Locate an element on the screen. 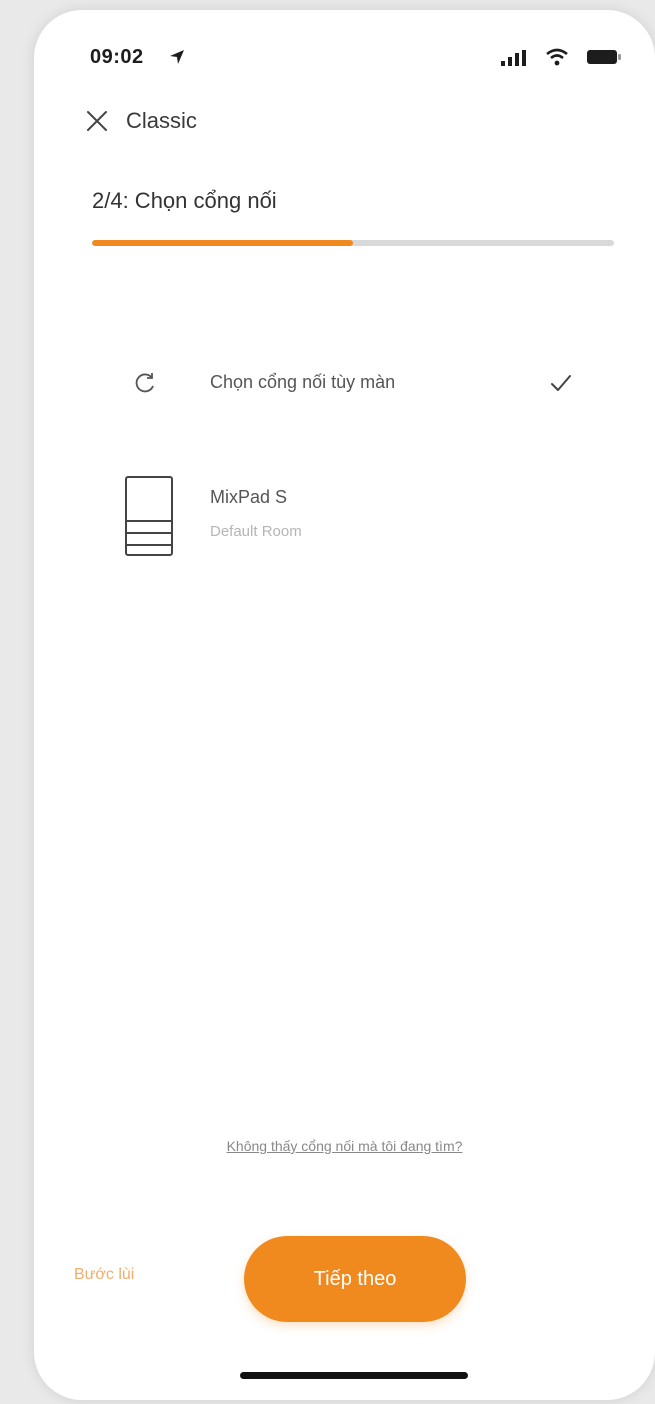 Image resolution: width=655 pixels, height=1404 pixels. option-label: Chọn cổng nối tùy màn is located at coordinates (303, 382).